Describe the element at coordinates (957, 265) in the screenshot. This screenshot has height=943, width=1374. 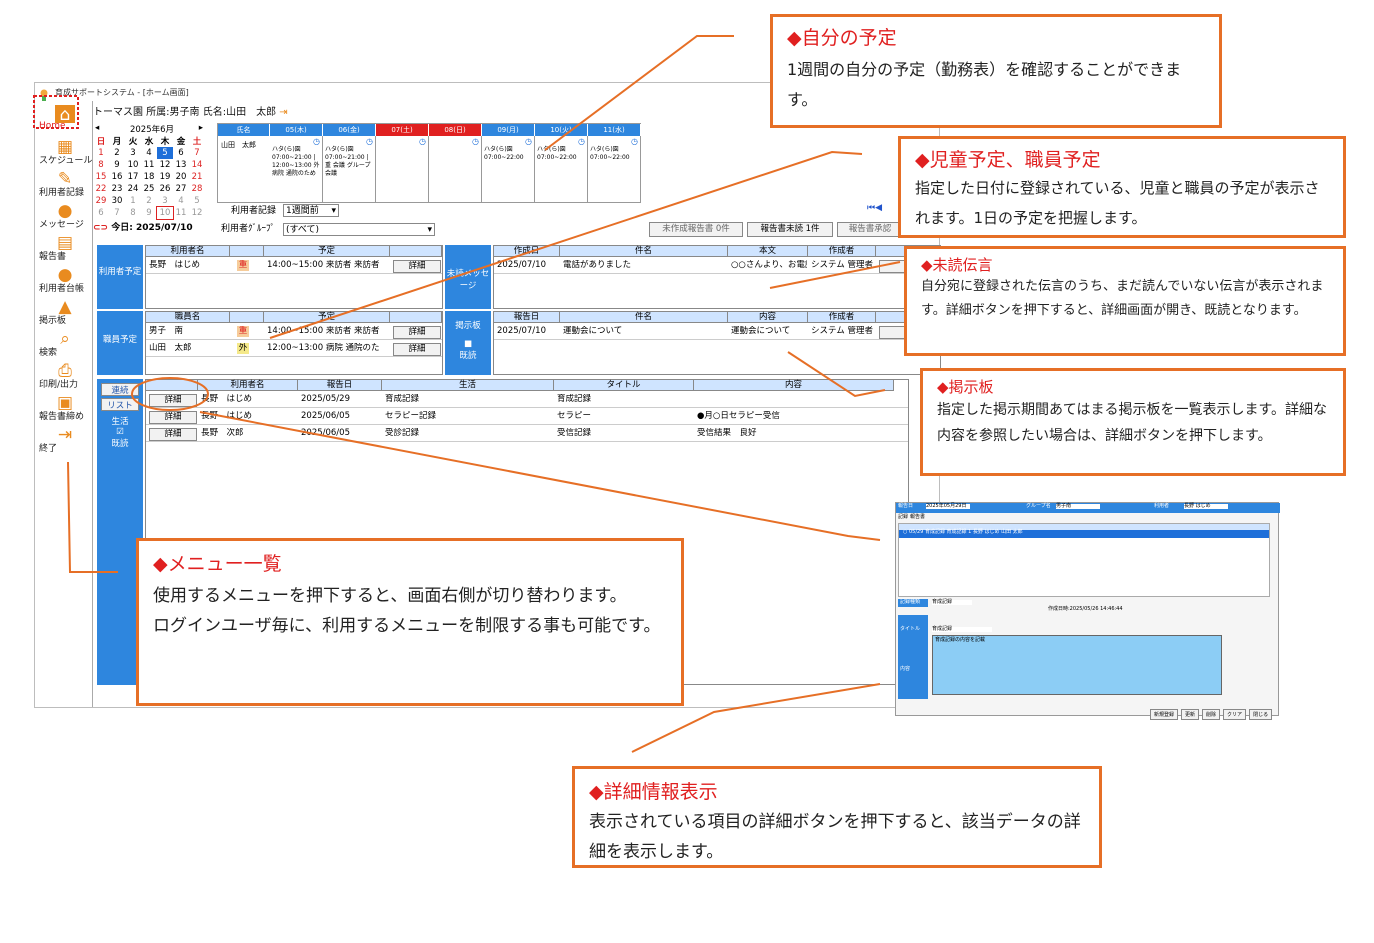
I see `callout-unread-title: ◆未読伝言` at that location.